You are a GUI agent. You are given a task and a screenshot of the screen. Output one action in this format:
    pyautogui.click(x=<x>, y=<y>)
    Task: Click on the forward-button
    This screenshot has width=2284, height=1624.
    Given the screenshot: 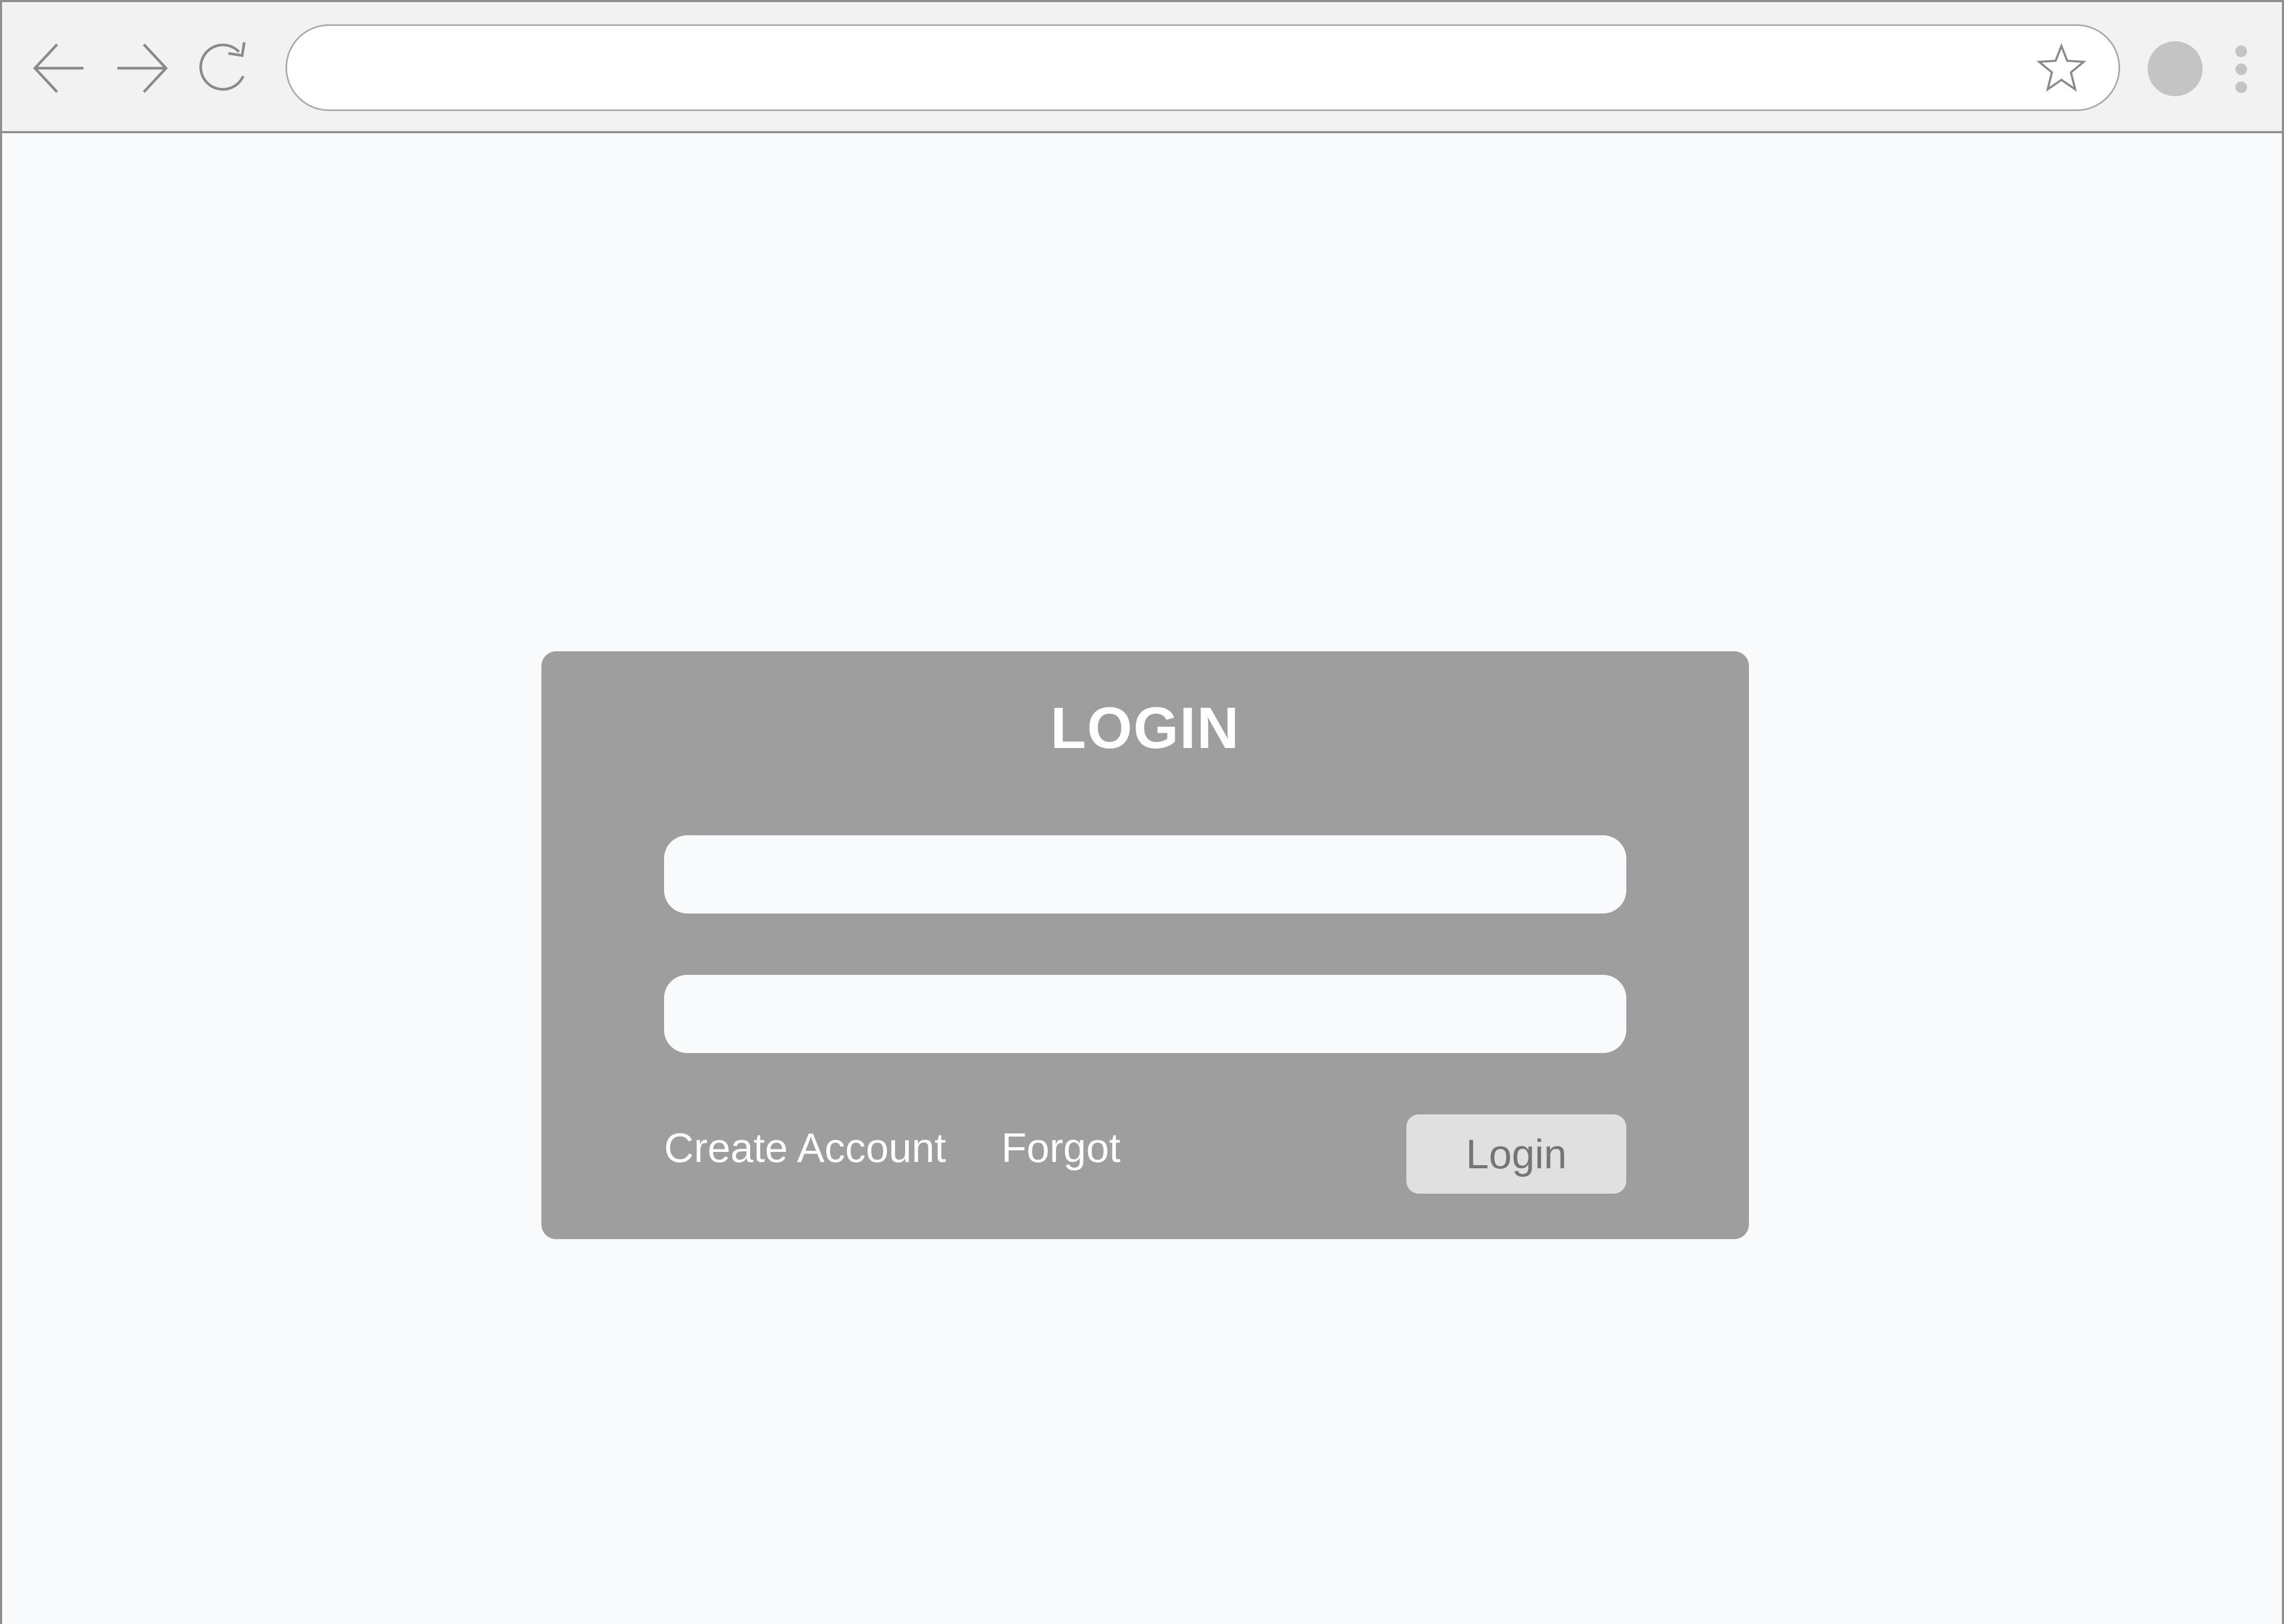 What is the action you would take?
    pyautogui.click(x=142, y=68)
    